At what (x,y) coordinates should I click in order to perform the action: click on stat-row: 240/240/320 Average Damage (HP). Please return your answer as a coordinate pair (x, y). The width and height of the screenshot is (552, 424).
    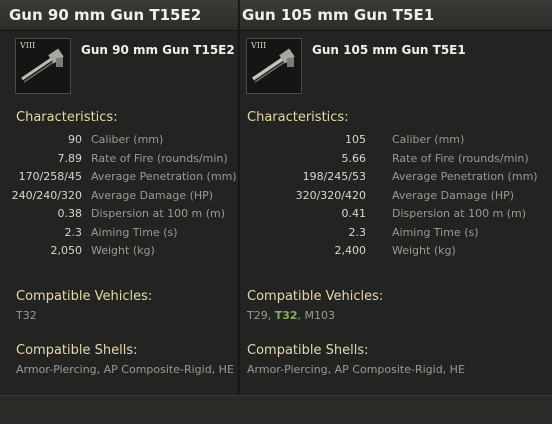
    Looking at the image, I should click on (119, 198).